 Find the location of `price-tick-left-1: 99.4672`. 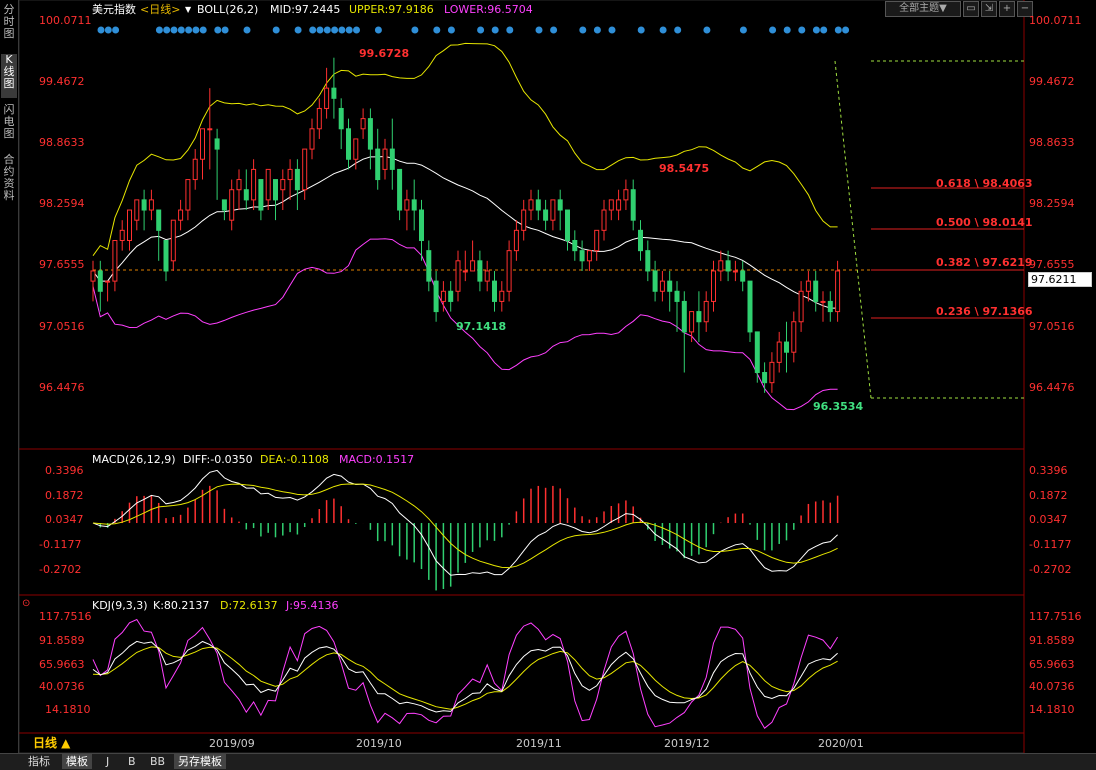

price-tick-left-1: 99.4672 is located at coordinates (62, 81).